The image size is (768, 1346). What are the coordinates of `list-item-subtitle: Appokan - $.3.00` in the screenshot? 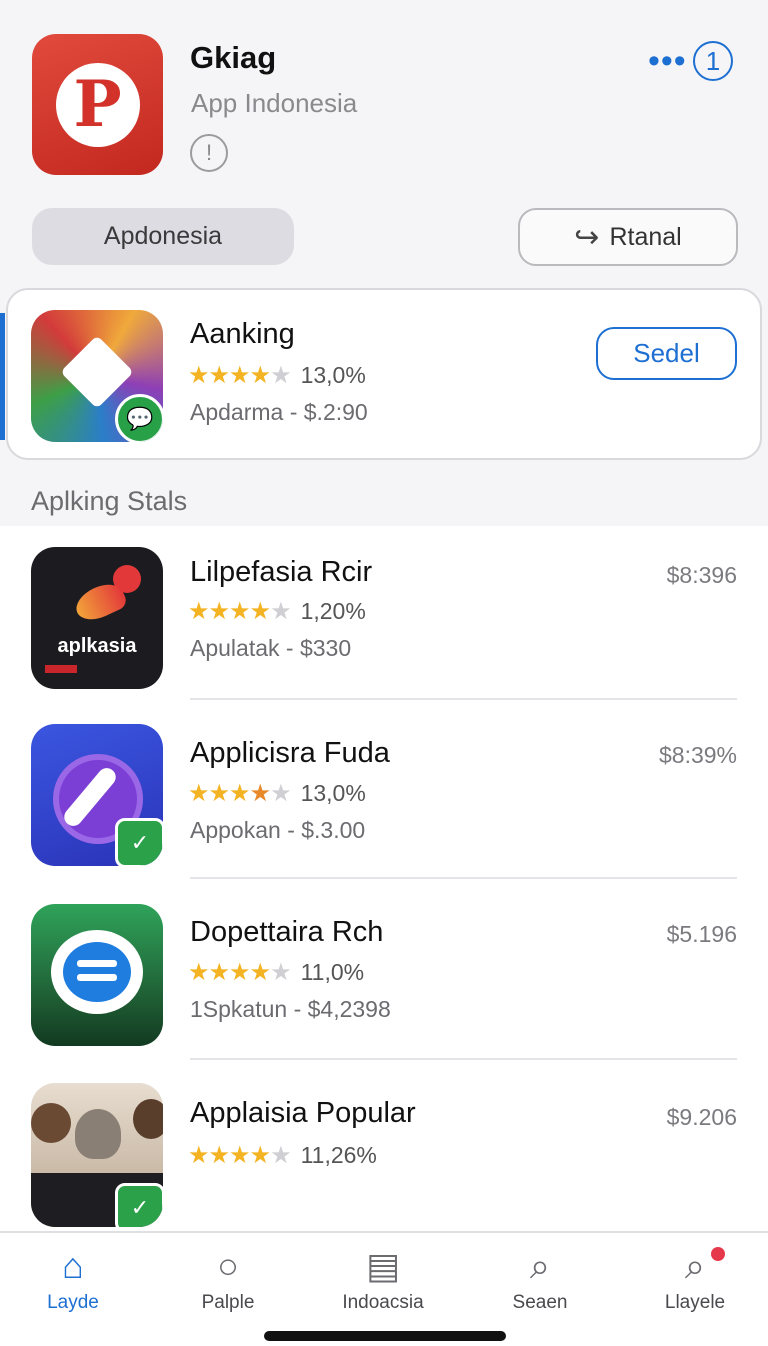 It's located at (278, 830).